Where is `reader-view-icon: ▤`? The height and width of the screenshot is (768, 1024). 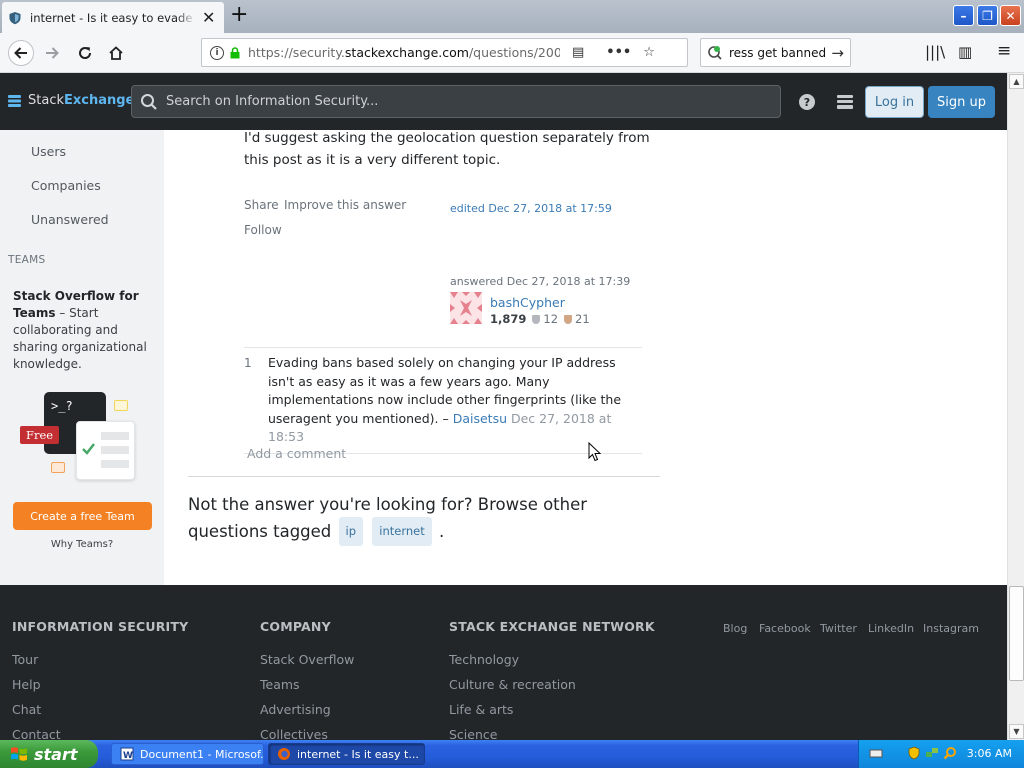
reader-view-icon: ▤ is located at coordinates (578, 52).